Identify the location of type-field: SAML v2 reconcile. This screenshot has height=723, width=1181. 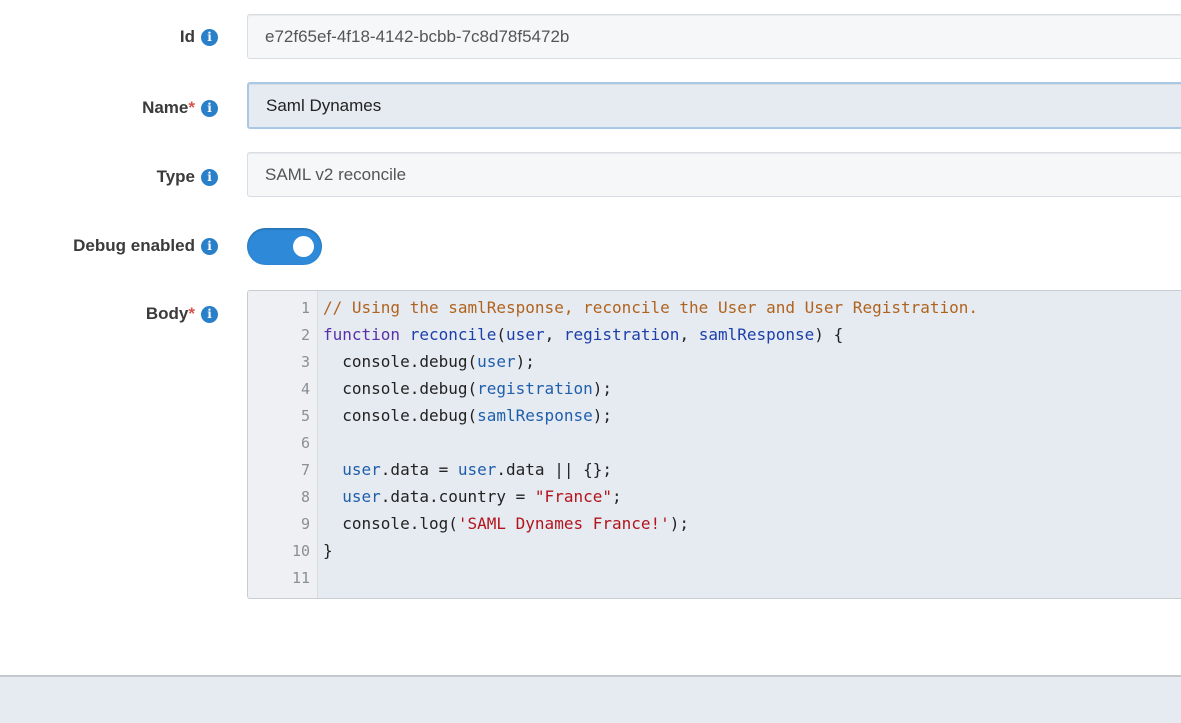
(714, 174).